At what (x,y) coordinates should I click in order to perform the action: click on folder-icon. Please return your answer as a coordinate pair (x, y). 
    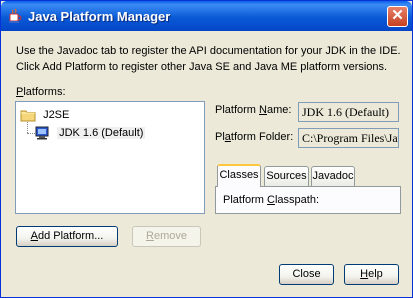
    Looking at the image, I should click on (28, 116).